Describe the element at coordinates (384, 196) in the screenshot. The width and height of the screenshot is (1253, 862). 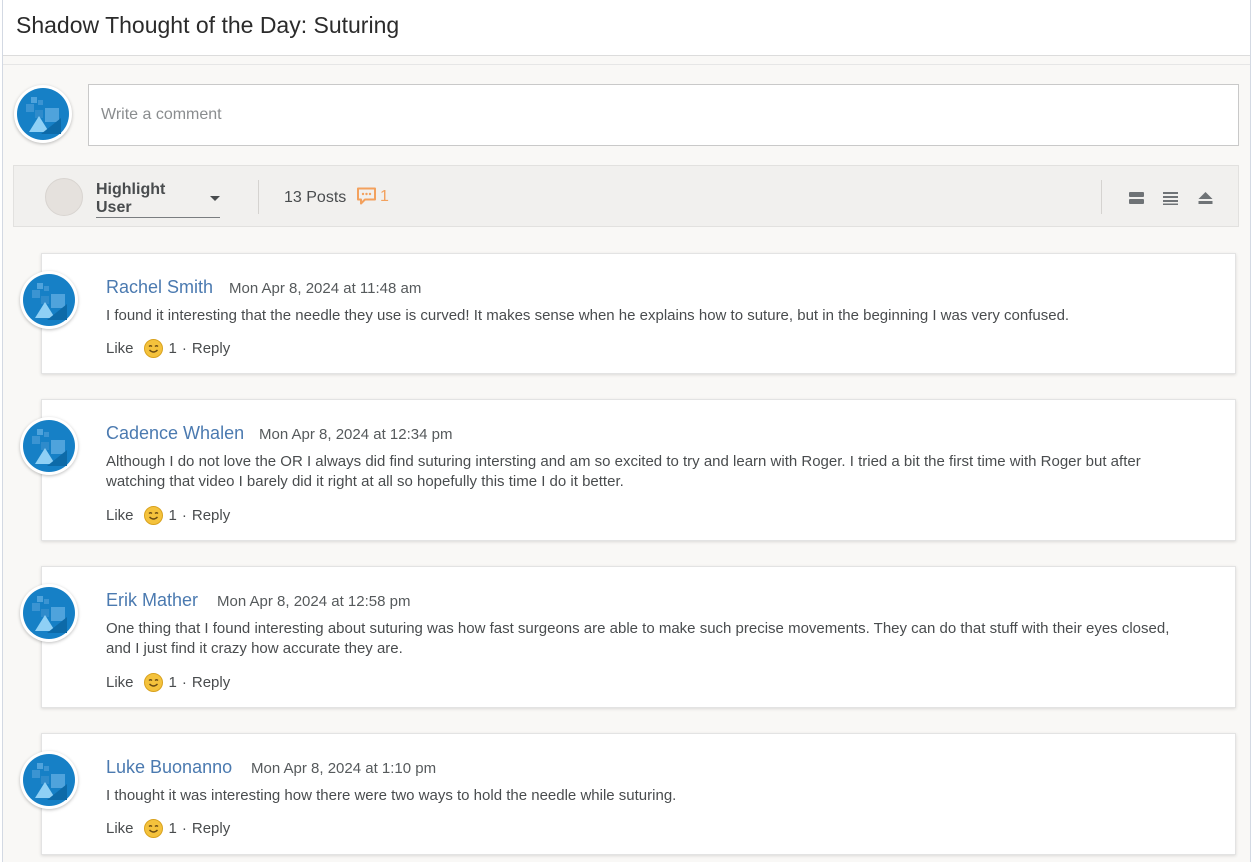
I see `unread-count: 1` at that location.